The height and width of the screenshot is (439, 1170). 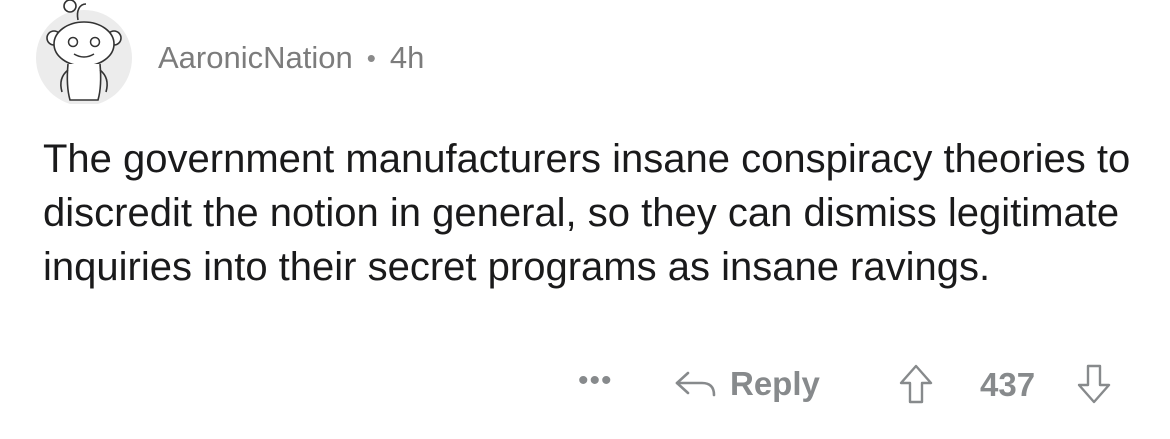 I want to click on downvote-arrow-icon, so click(x=1094, y=384).